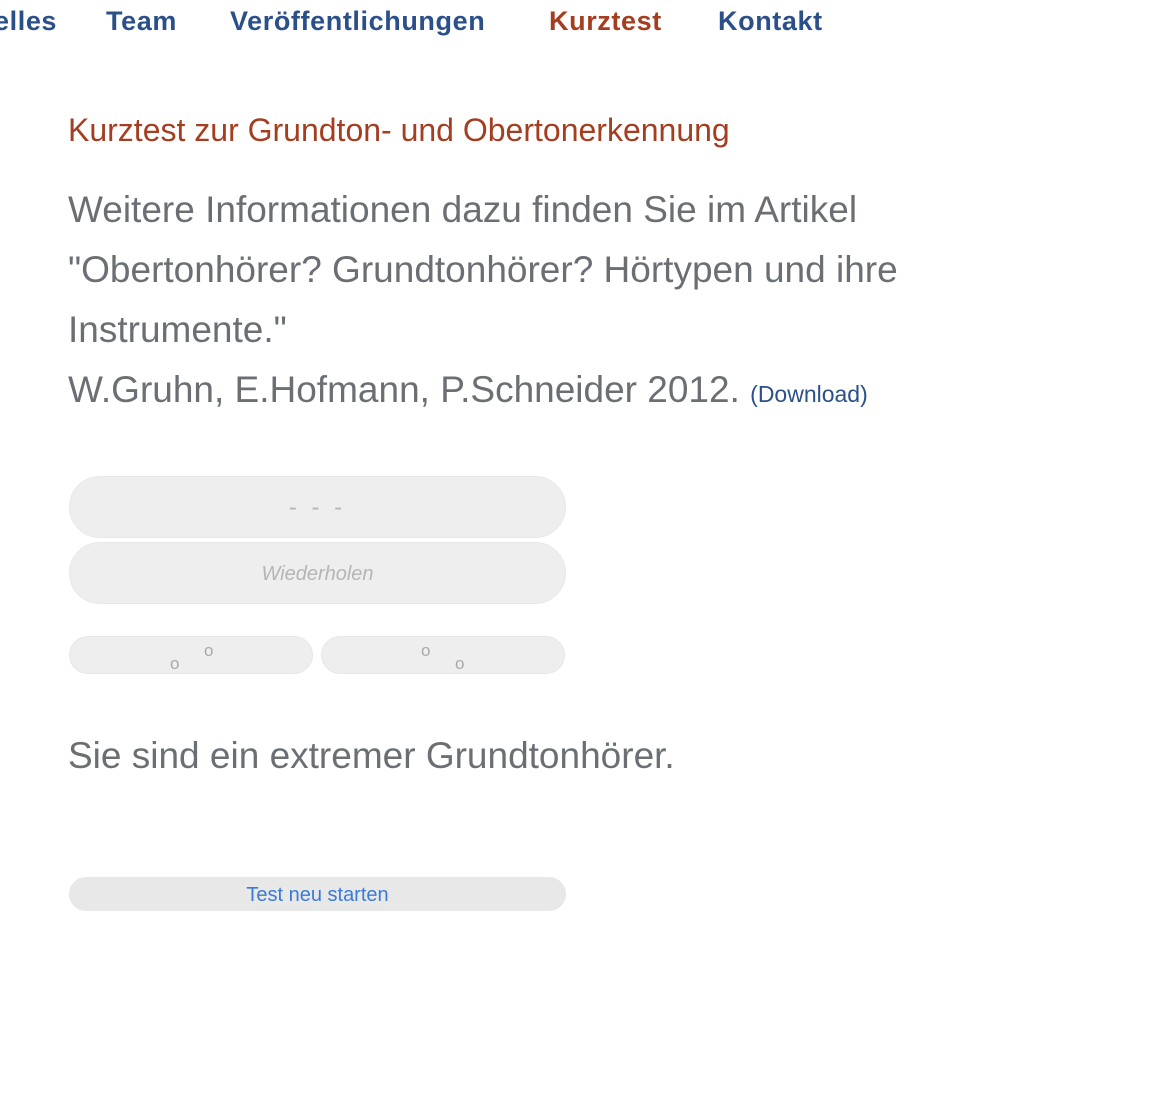  What do you see at coordinates (28, 21) in the screenshot?
I see `nav-item-aktuelles: elles` at bounding box center [28, 21].